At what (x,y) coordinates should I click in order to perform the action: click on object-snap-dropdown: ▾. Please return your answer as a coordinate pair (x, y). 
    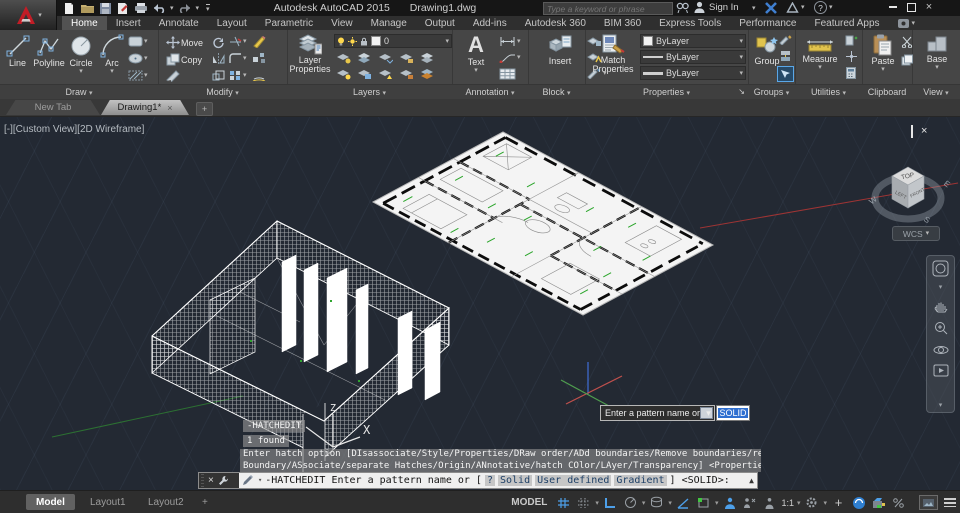
    Looking at the image, I should click on (717, 503).